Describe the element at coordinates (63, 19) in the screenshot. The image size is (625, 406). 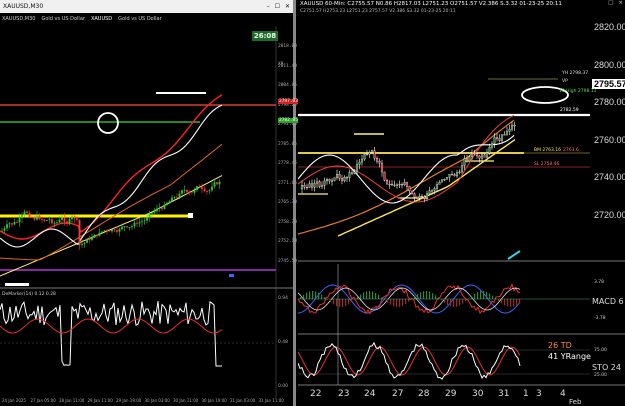
I see `left-symbol-desc: Gold vs US Dollar` at that location.